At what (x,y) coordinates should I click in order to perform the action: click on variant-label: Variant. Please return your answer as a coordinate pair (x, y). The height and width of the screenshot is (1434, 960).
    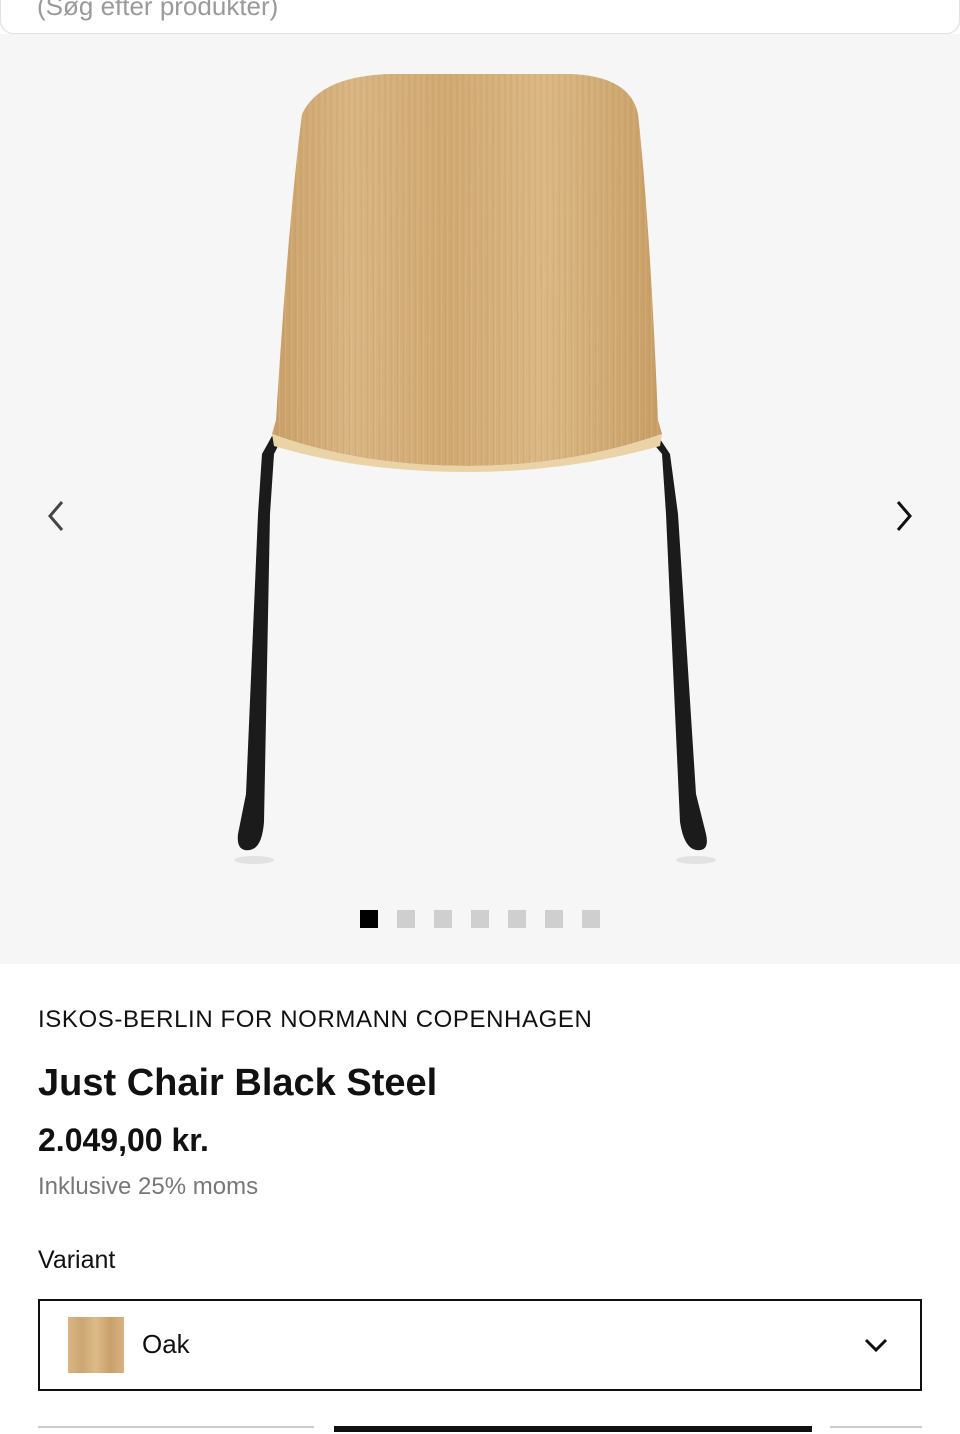
    Looking at the image, I should click on (77, 1260).